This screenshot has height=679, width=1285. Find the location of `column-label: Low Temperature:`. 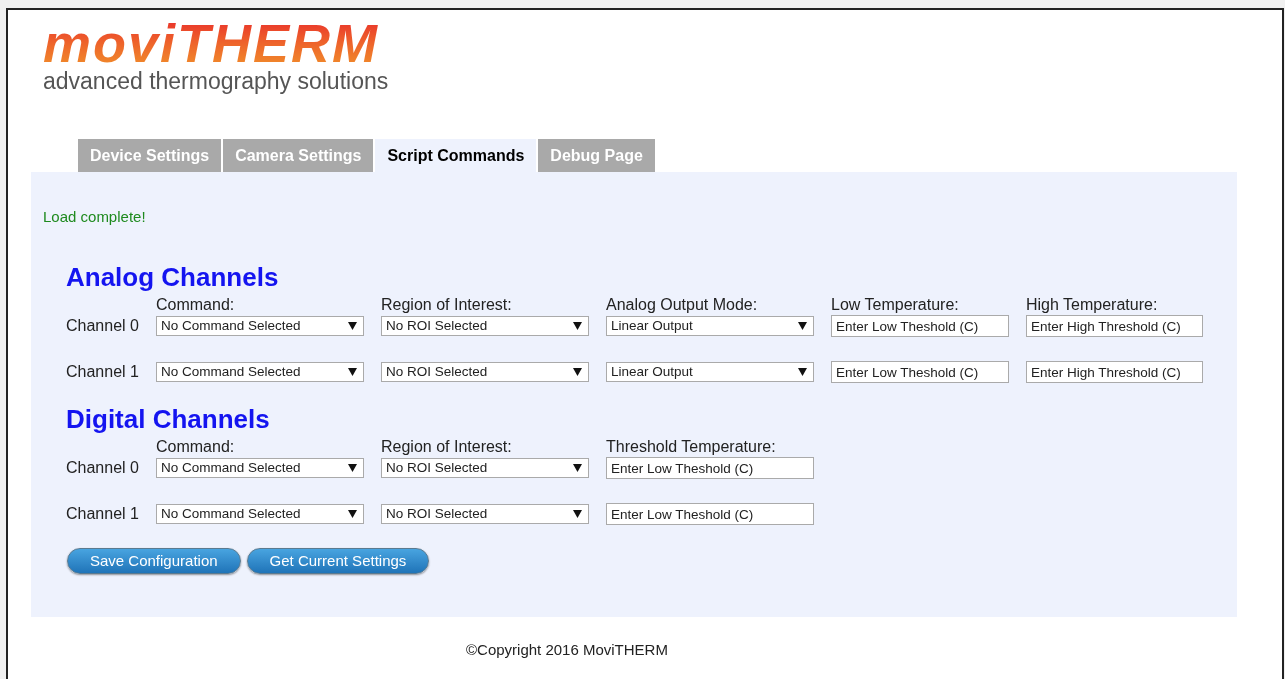

column-label: Low Temperature: is located at coordinates (895, 305).